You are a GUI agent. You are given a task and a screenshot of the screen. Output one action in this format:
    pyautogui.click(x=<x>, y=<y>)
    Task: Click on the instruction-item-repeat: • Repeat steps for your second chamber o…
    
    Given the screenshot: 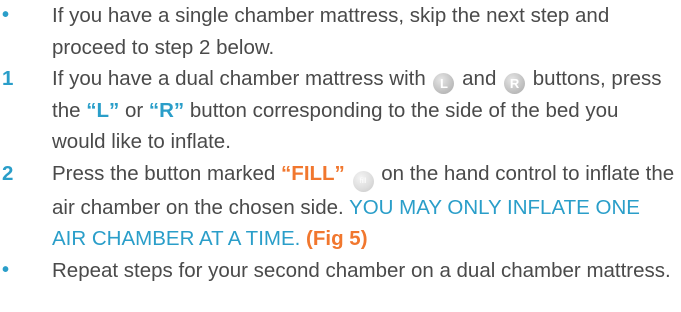 What is the action you would take?
    pyautogui.click(x=340, y=271)
    